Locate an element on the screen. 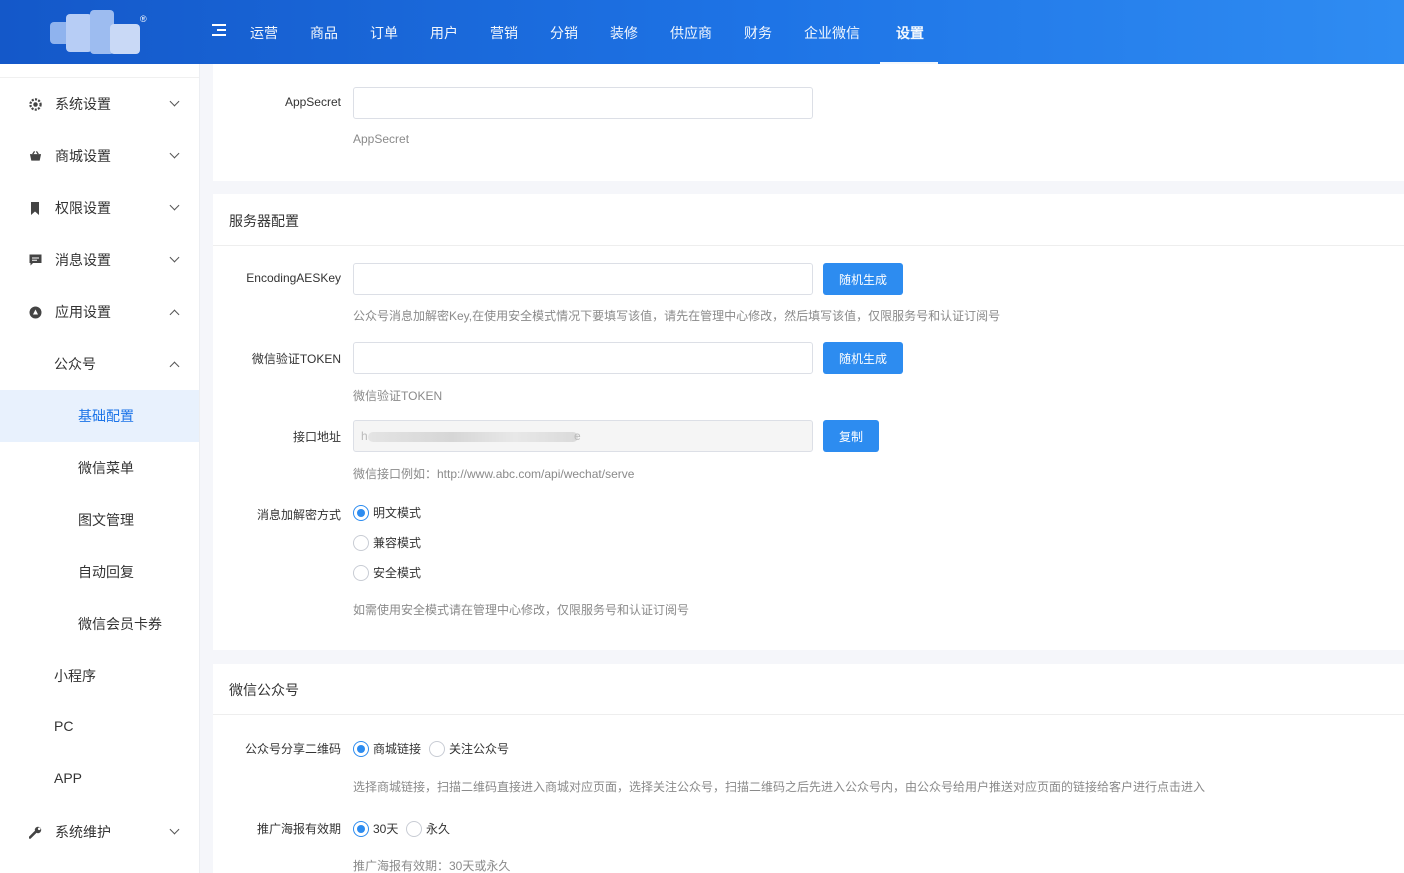 The height and width of the screenshot is (873, 1404). menu-toggle-icon is located at coordinates (220, 31).